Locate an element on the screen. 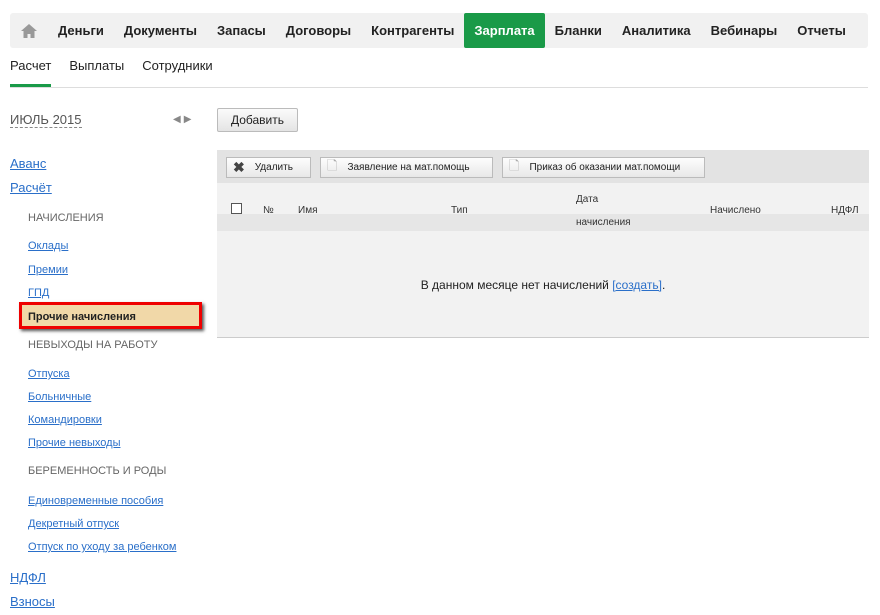  add-button: Добавить is located at coordinates (257, 120).